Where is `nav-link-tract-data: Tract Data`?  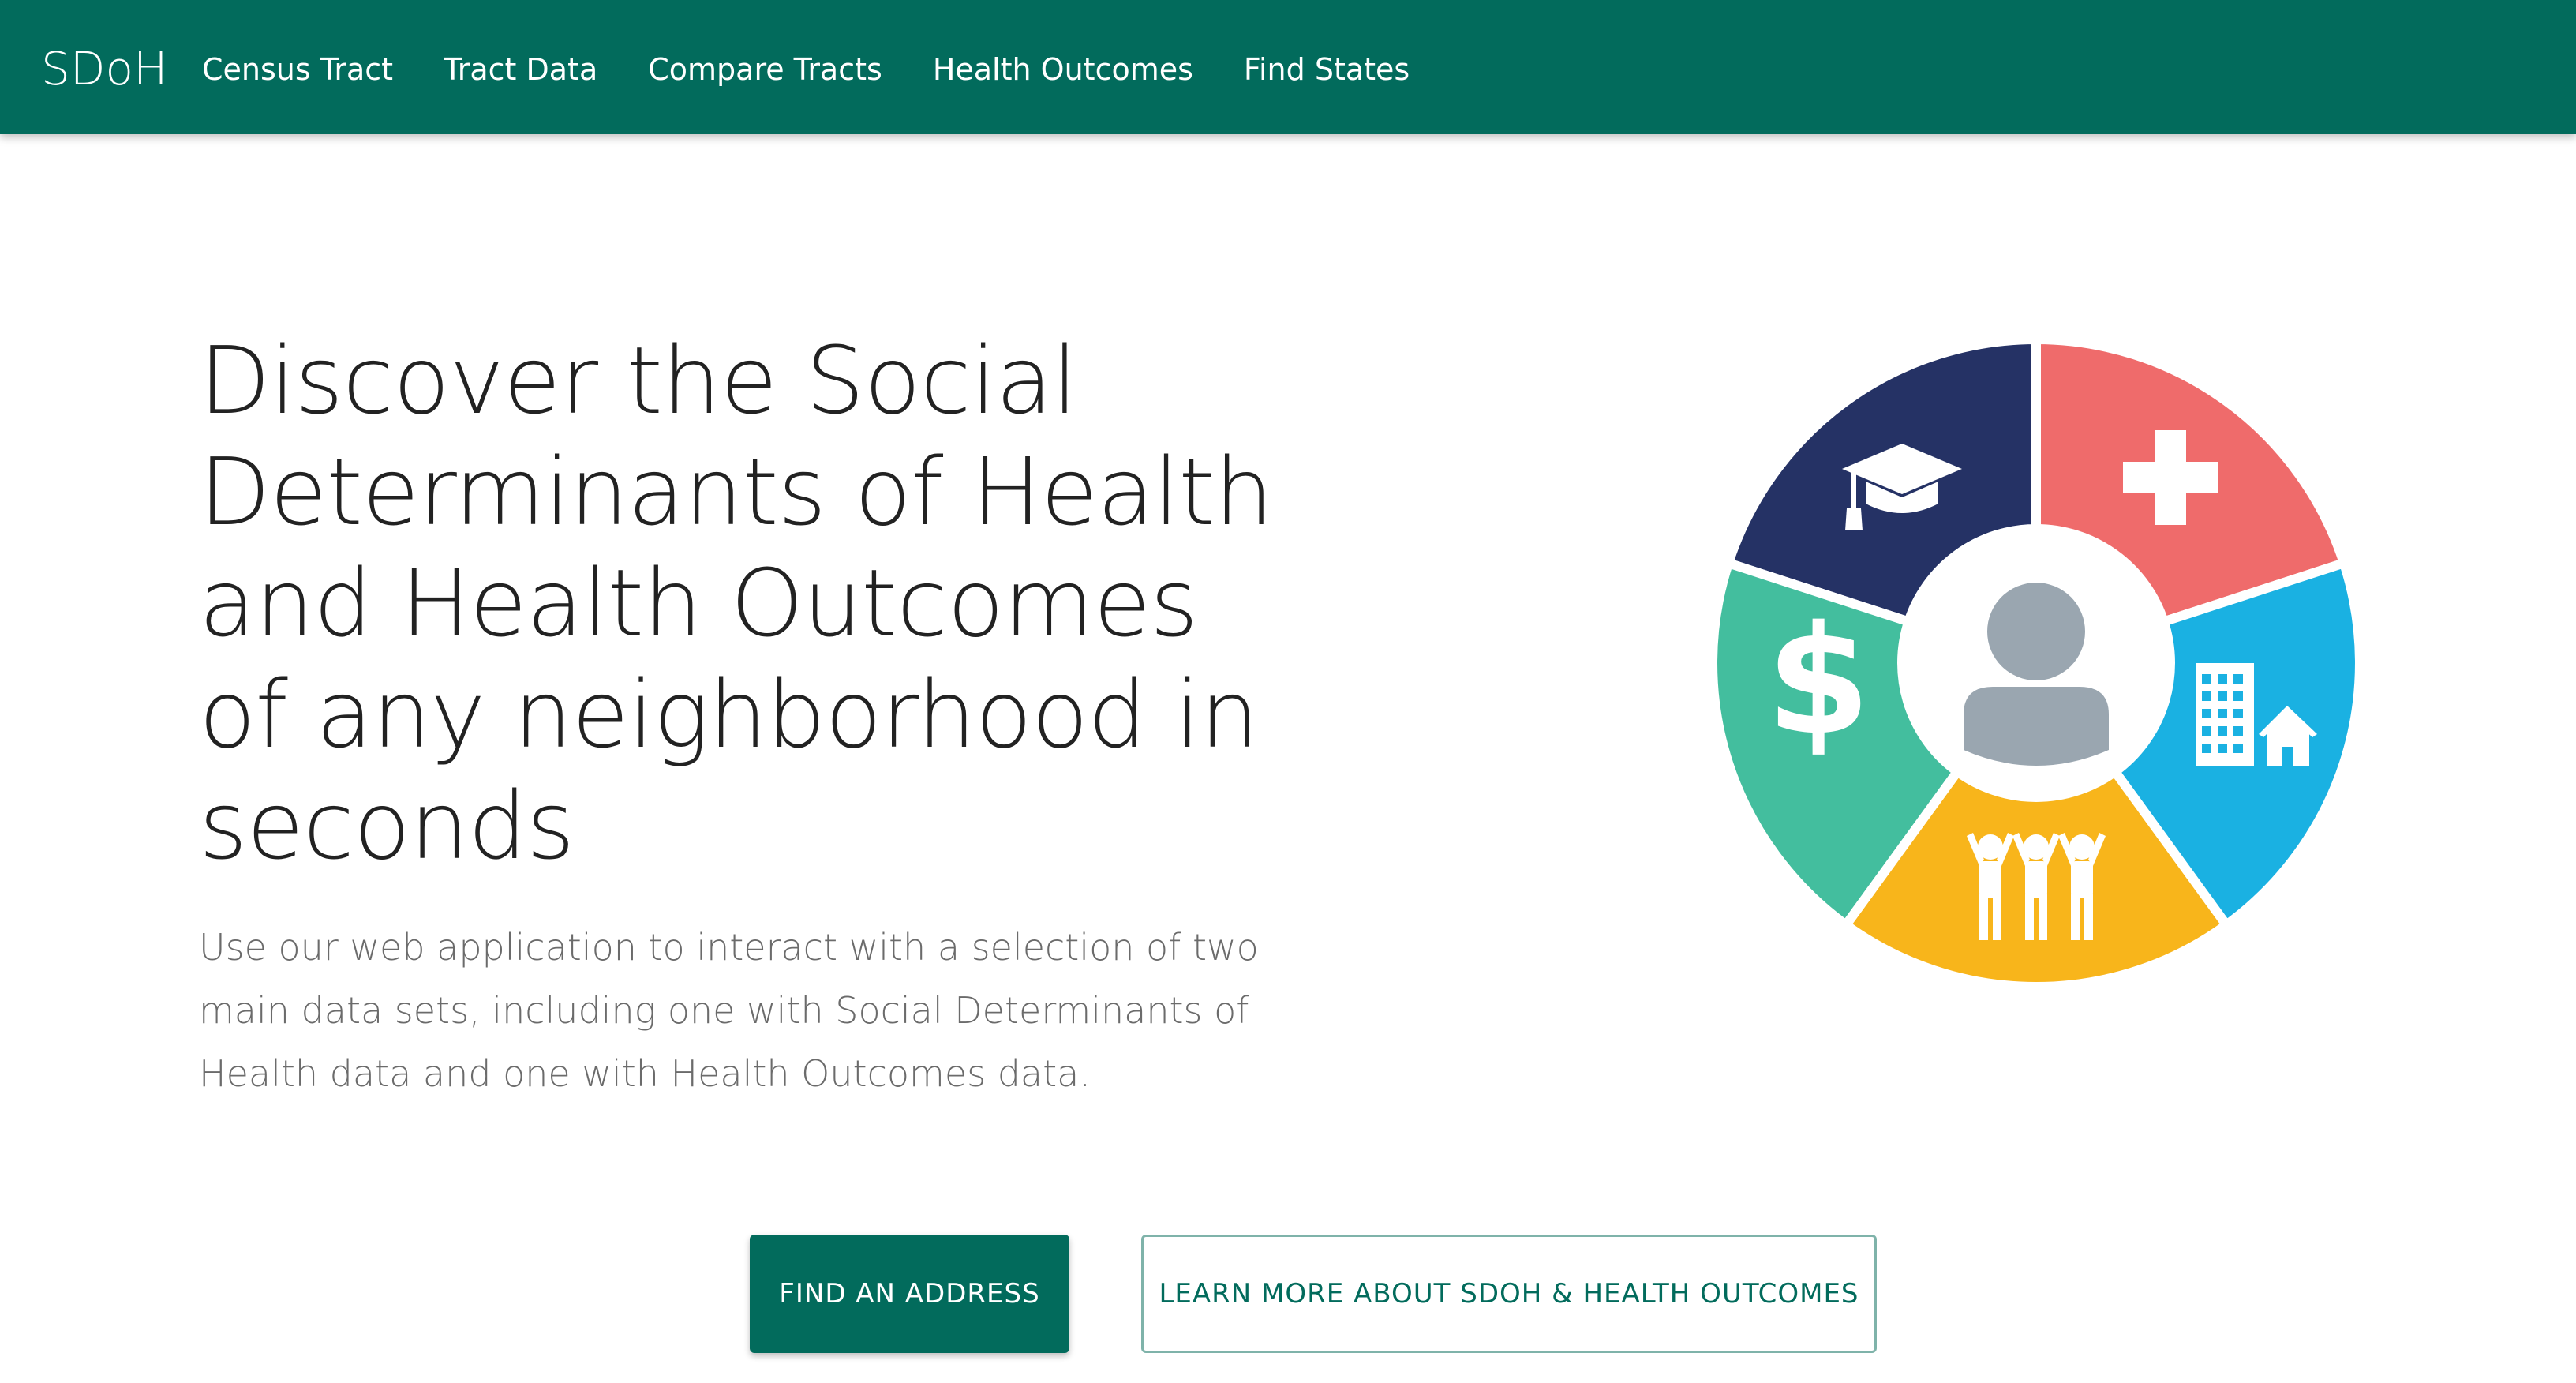 nav-link-tract-data: Tract Data is located at coordinates (520, 69).